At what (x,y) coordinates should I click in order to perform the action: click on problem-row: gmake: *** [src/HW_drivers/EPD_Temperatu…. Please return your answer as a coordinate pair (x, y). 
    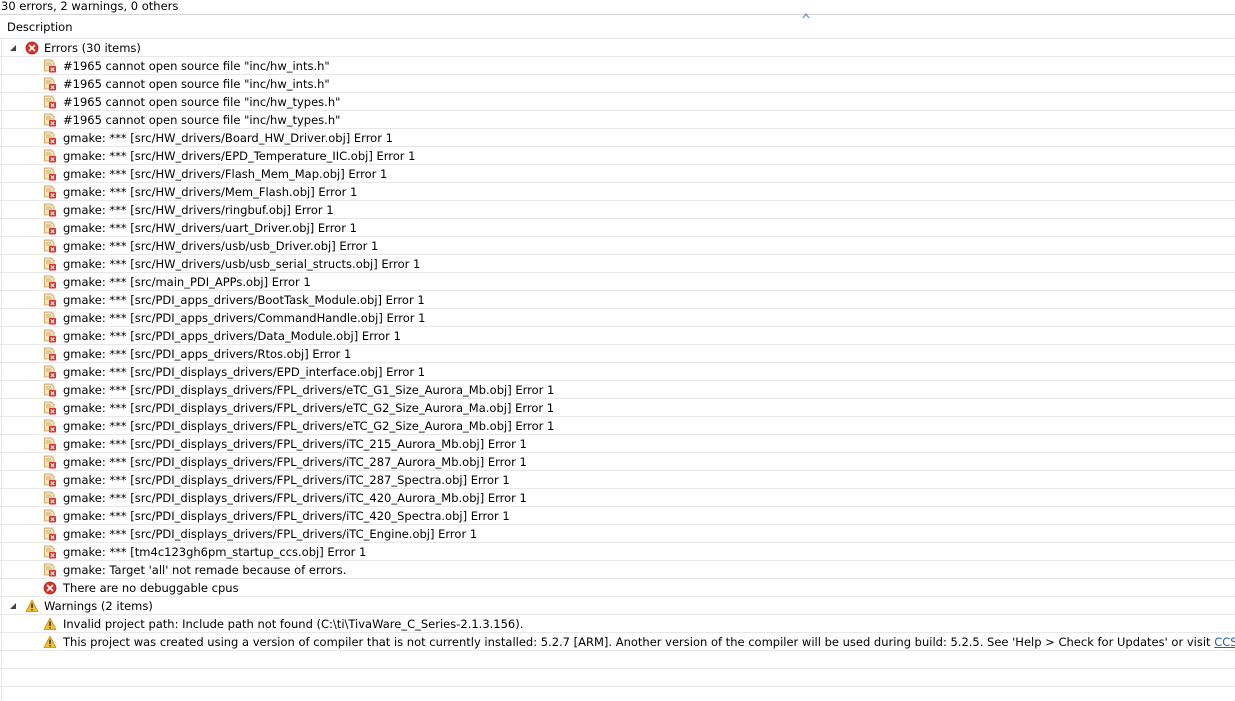
    Looking at the image, I should click on (617, 156).